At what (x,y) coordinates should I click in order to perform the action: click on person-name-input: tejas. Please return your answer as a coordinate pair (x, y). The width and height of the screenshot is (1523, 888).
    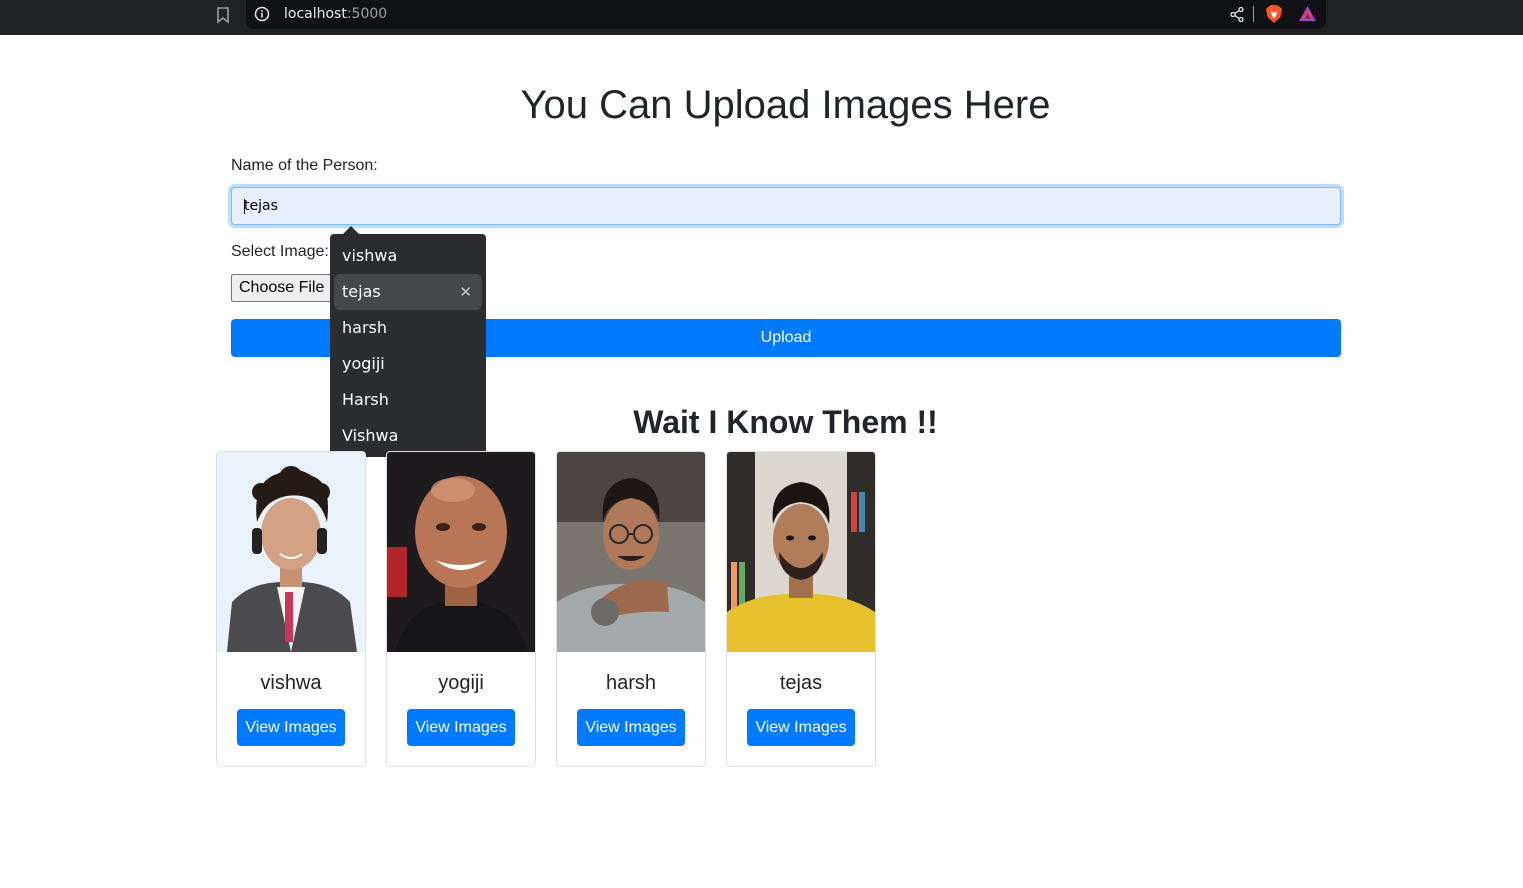
    Looking at the image, I should click on (786, 206).